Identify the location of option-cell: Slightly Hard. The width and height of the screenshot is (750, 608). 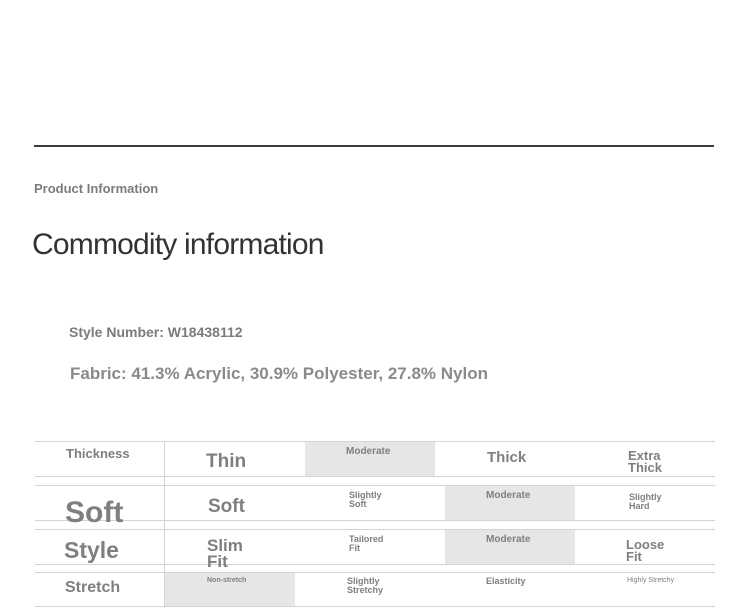
(645, 501).